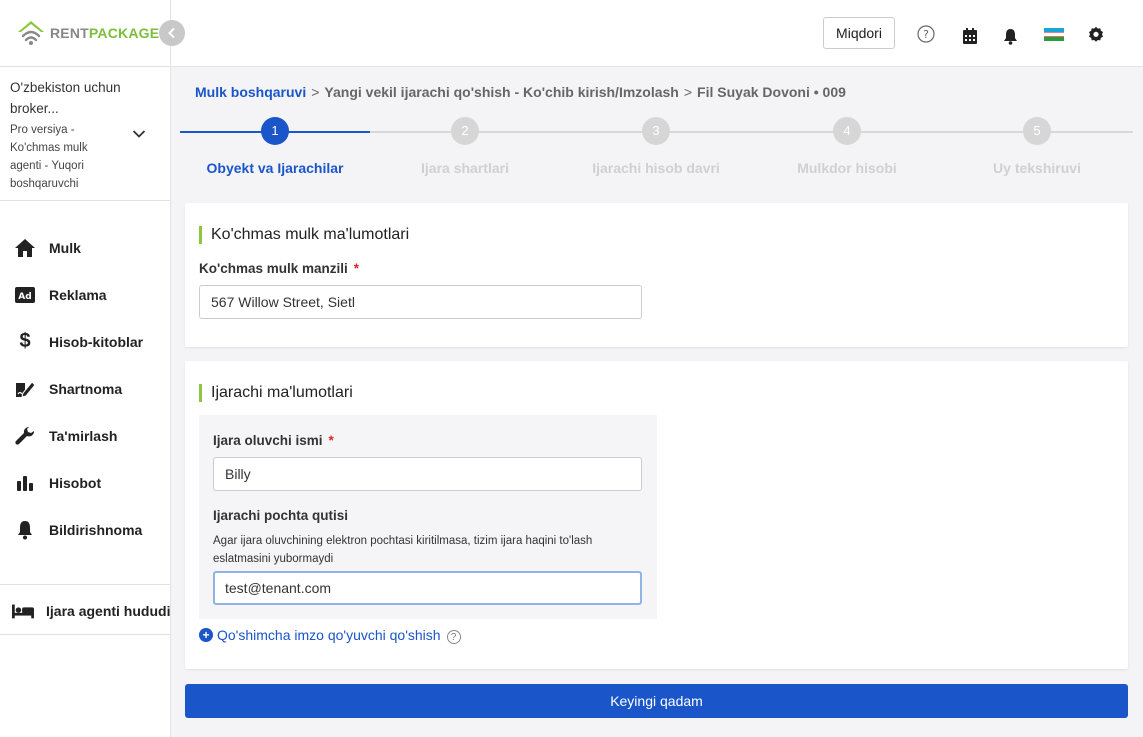  I want to click on nav-label: Shartnoma, so click(86, 388).